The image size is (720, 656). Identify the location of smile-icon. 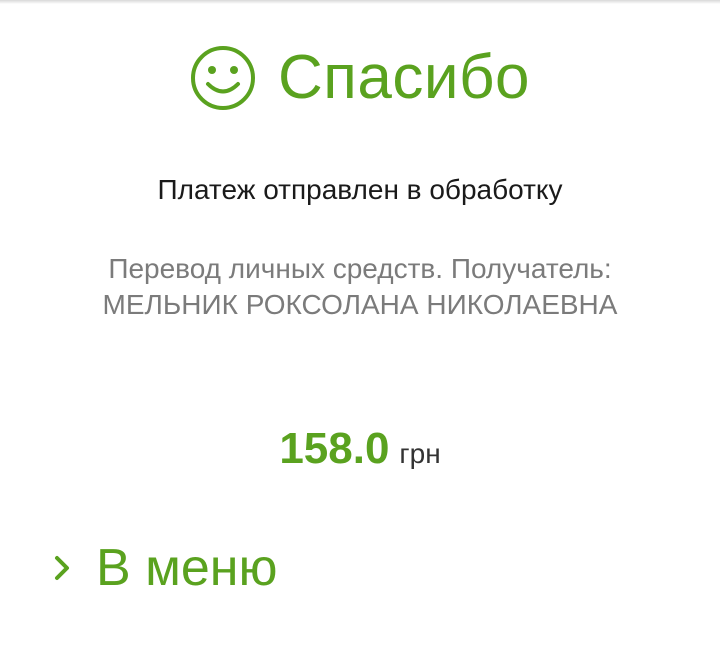
(223, 78).